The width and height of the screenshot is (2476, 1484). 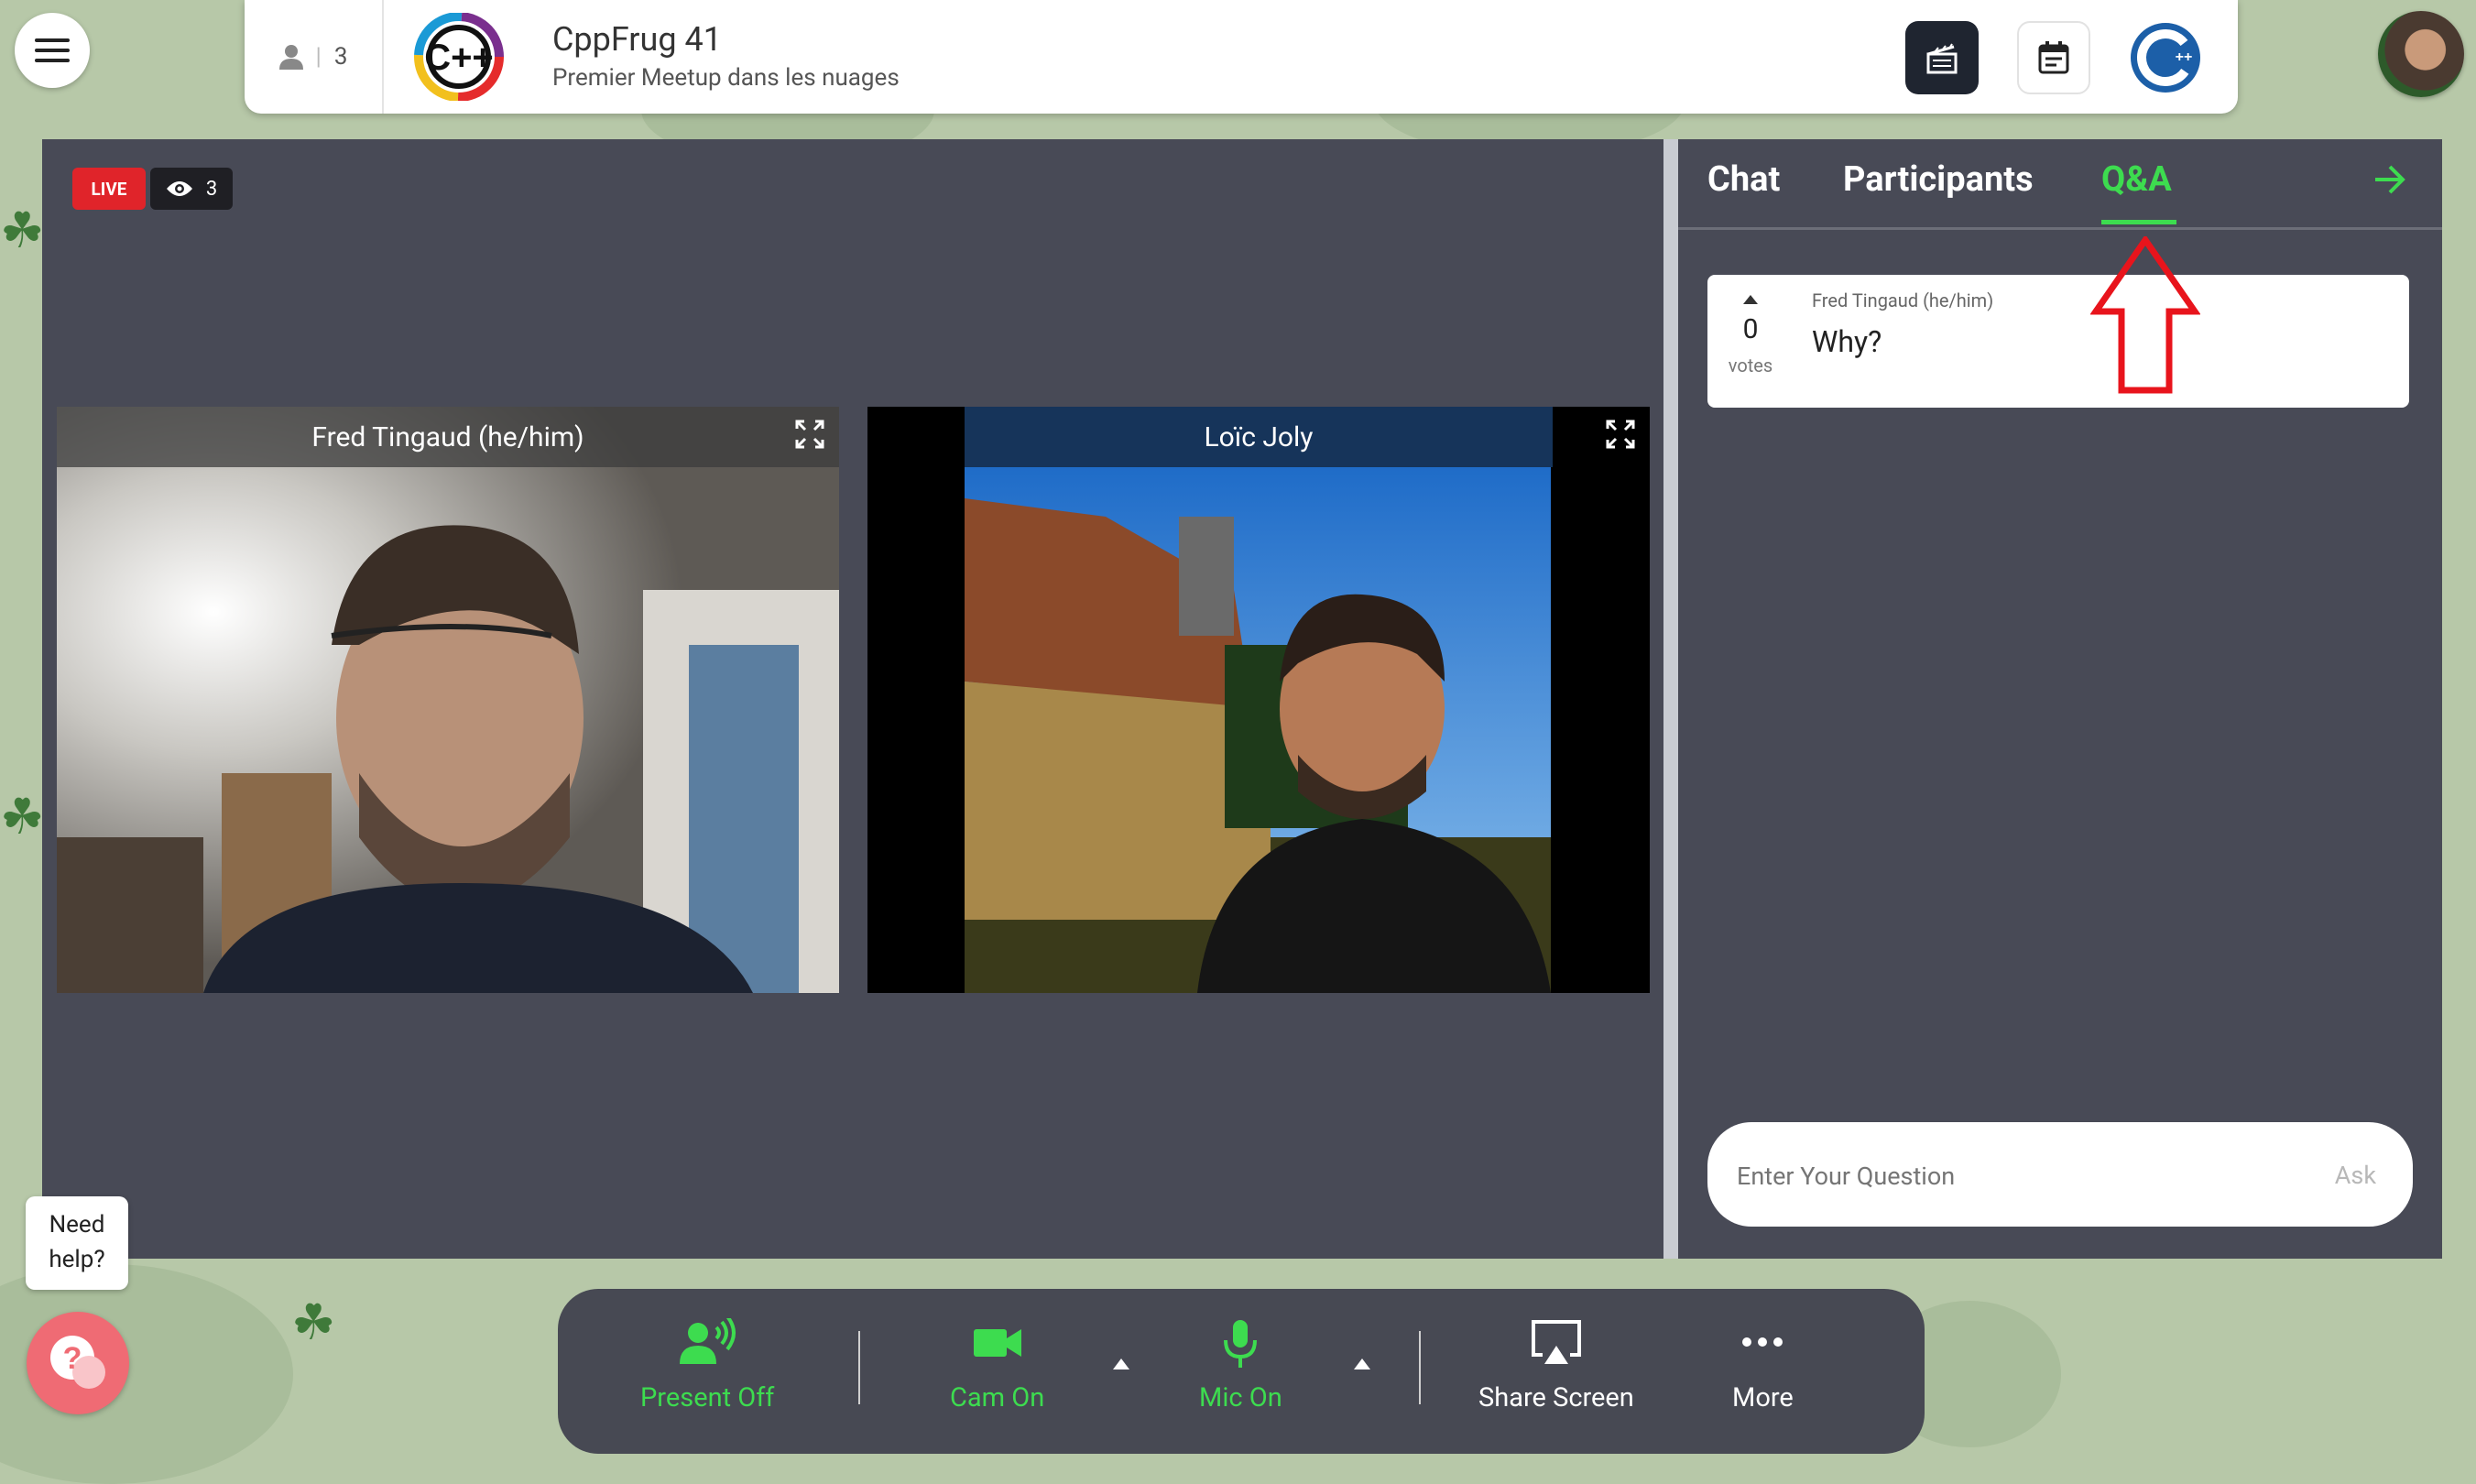 I want to click on participant-counter: | 3, so click(x=314, y=57).